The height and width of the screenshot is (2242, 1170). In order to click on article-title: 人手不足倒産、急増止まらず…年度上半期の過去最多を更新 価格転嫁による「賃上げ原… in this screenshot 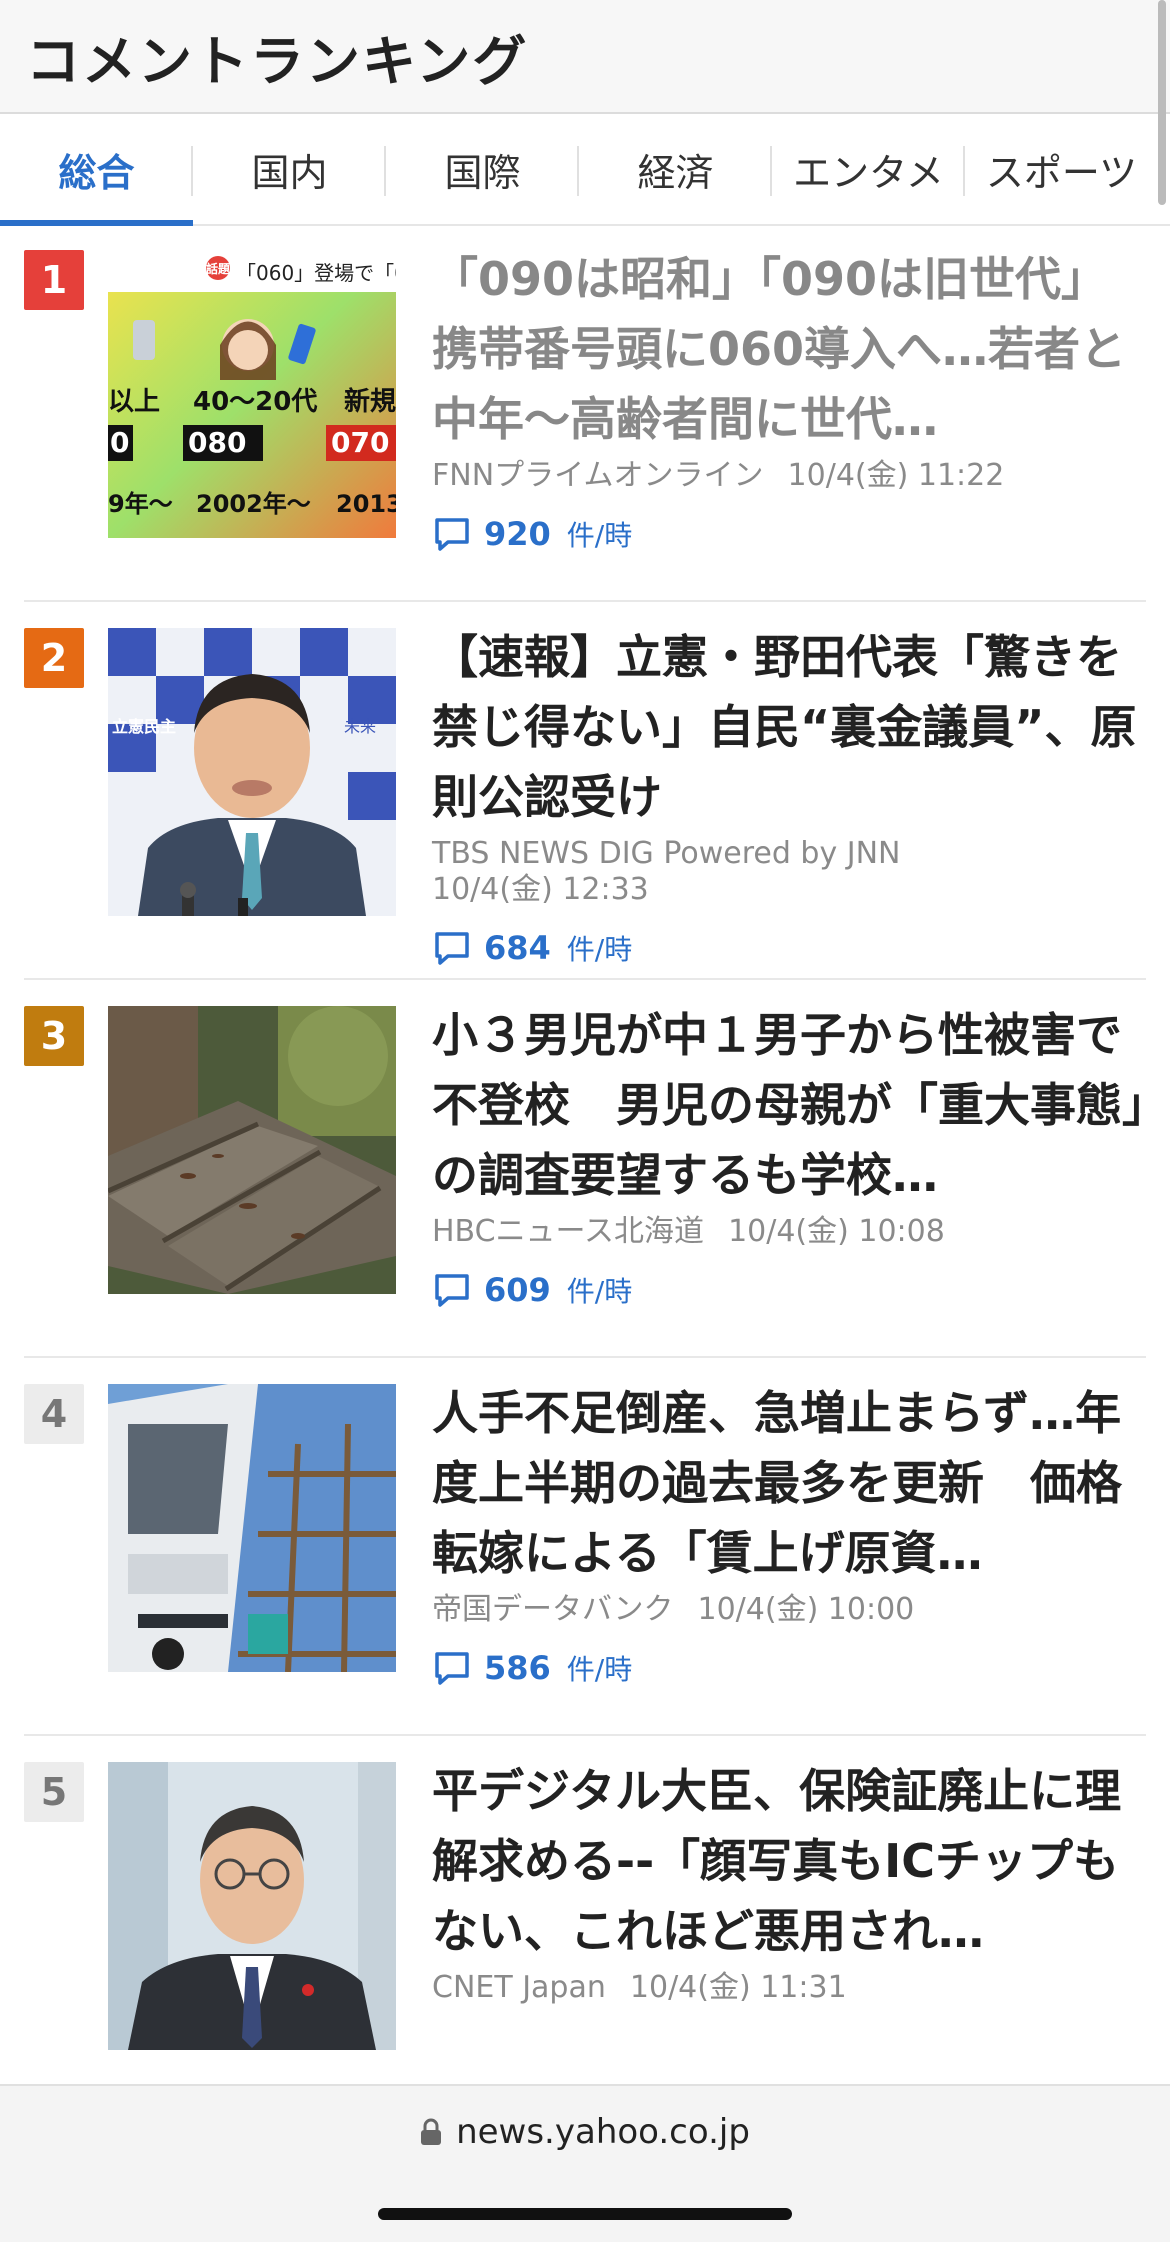, I will do `click(789, 1483)`.